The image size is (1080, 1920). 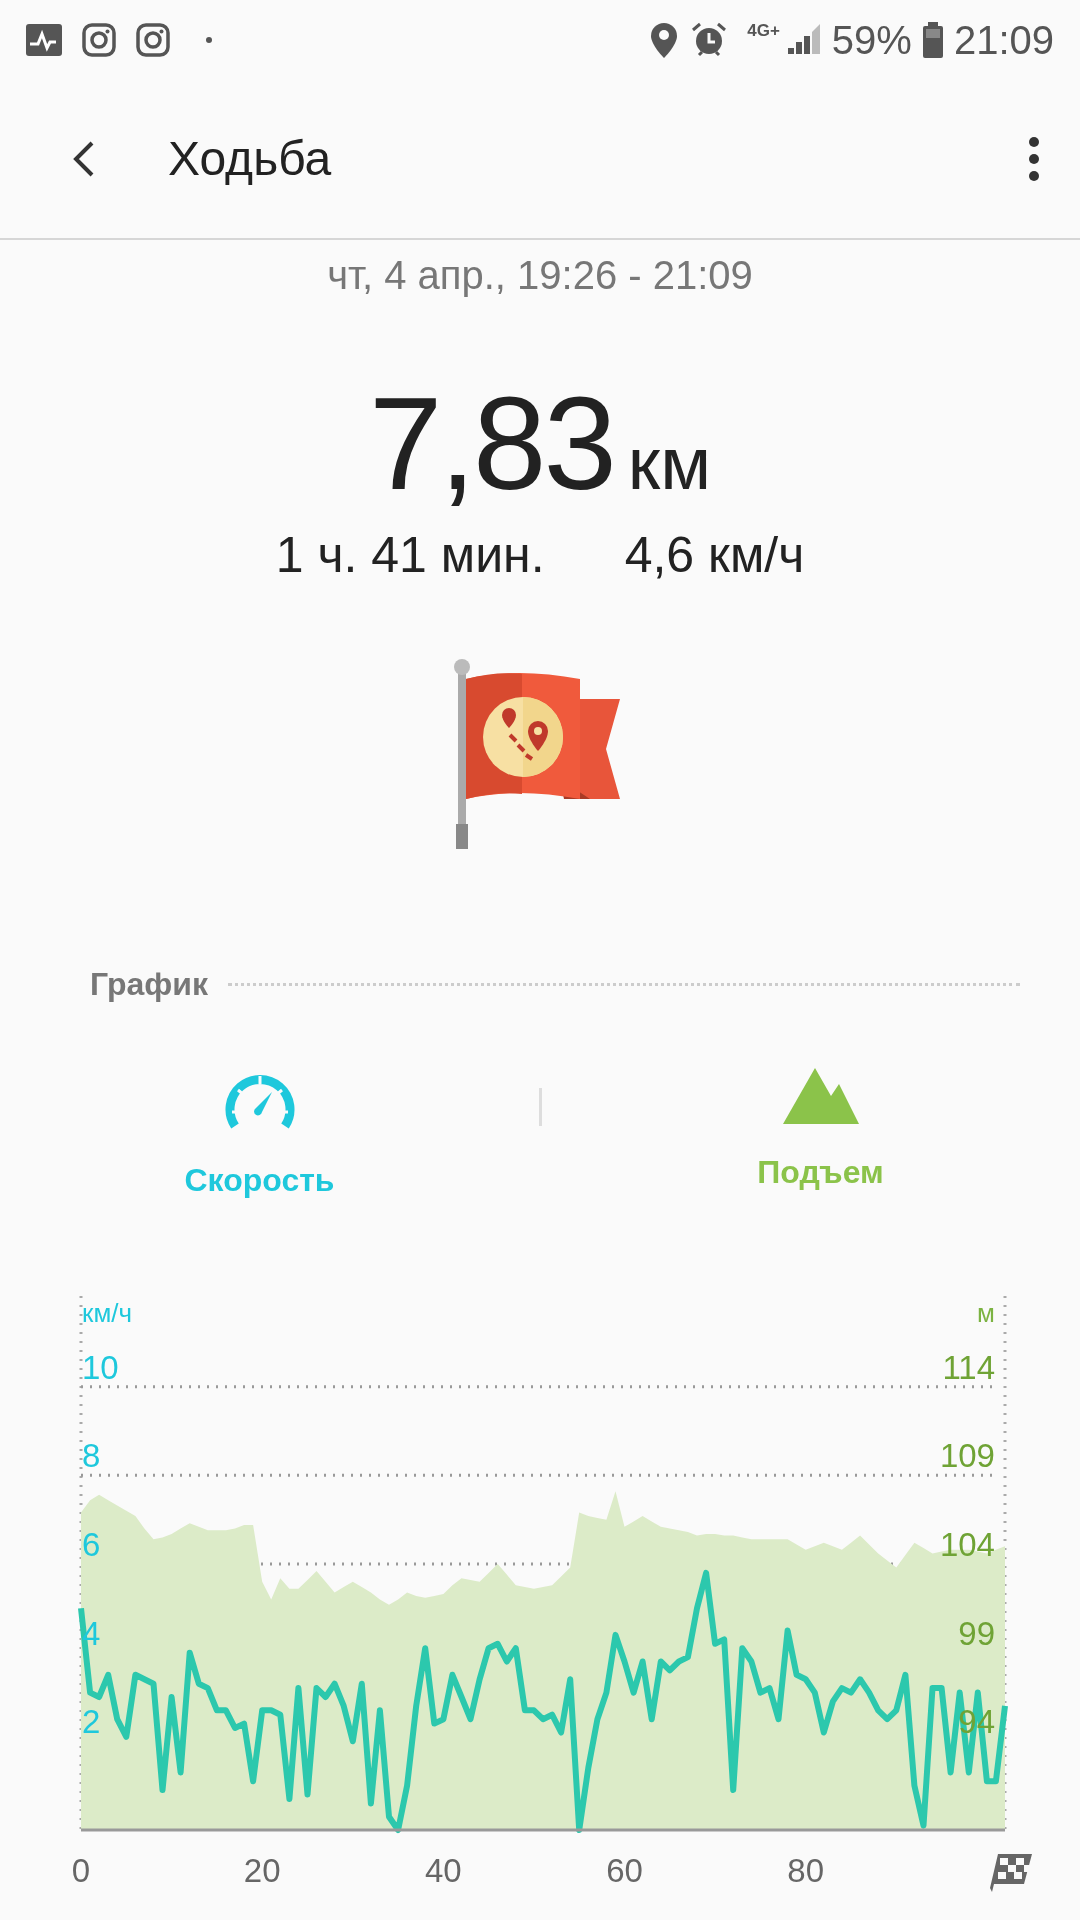 What do you see at coordinates (107, 1313) in the screenshot?
I see `axis-label: км/ч` at bounding box center [107, 1313].